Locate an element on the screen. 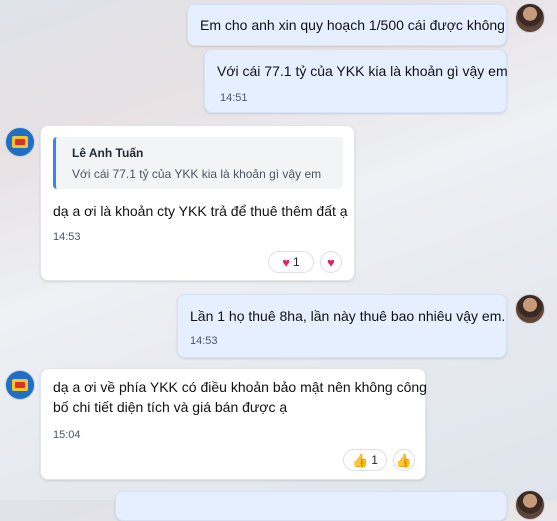  react-heart-button: ♥ is located at coordinates (331, 262).